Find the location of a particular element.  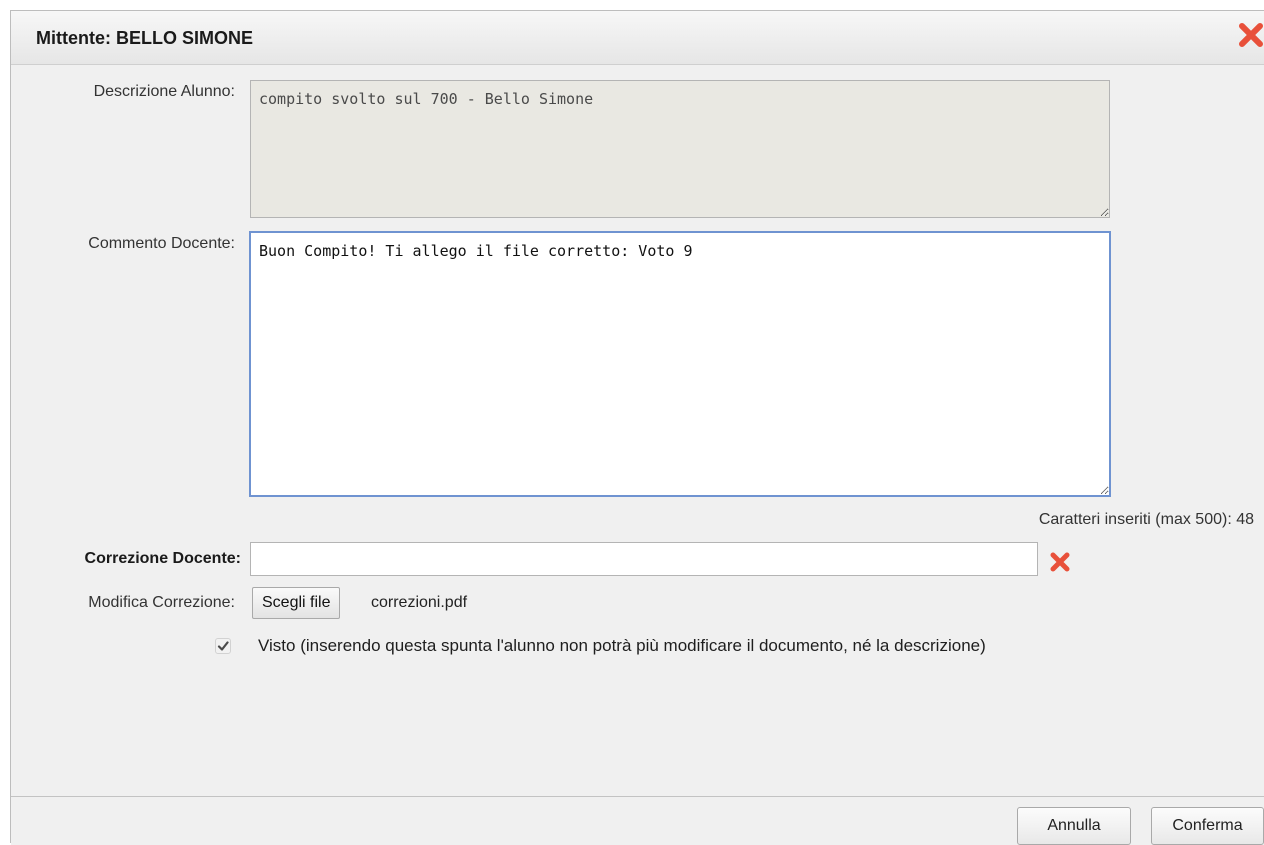

visto-checkbox is located at coordinates (223, 646).